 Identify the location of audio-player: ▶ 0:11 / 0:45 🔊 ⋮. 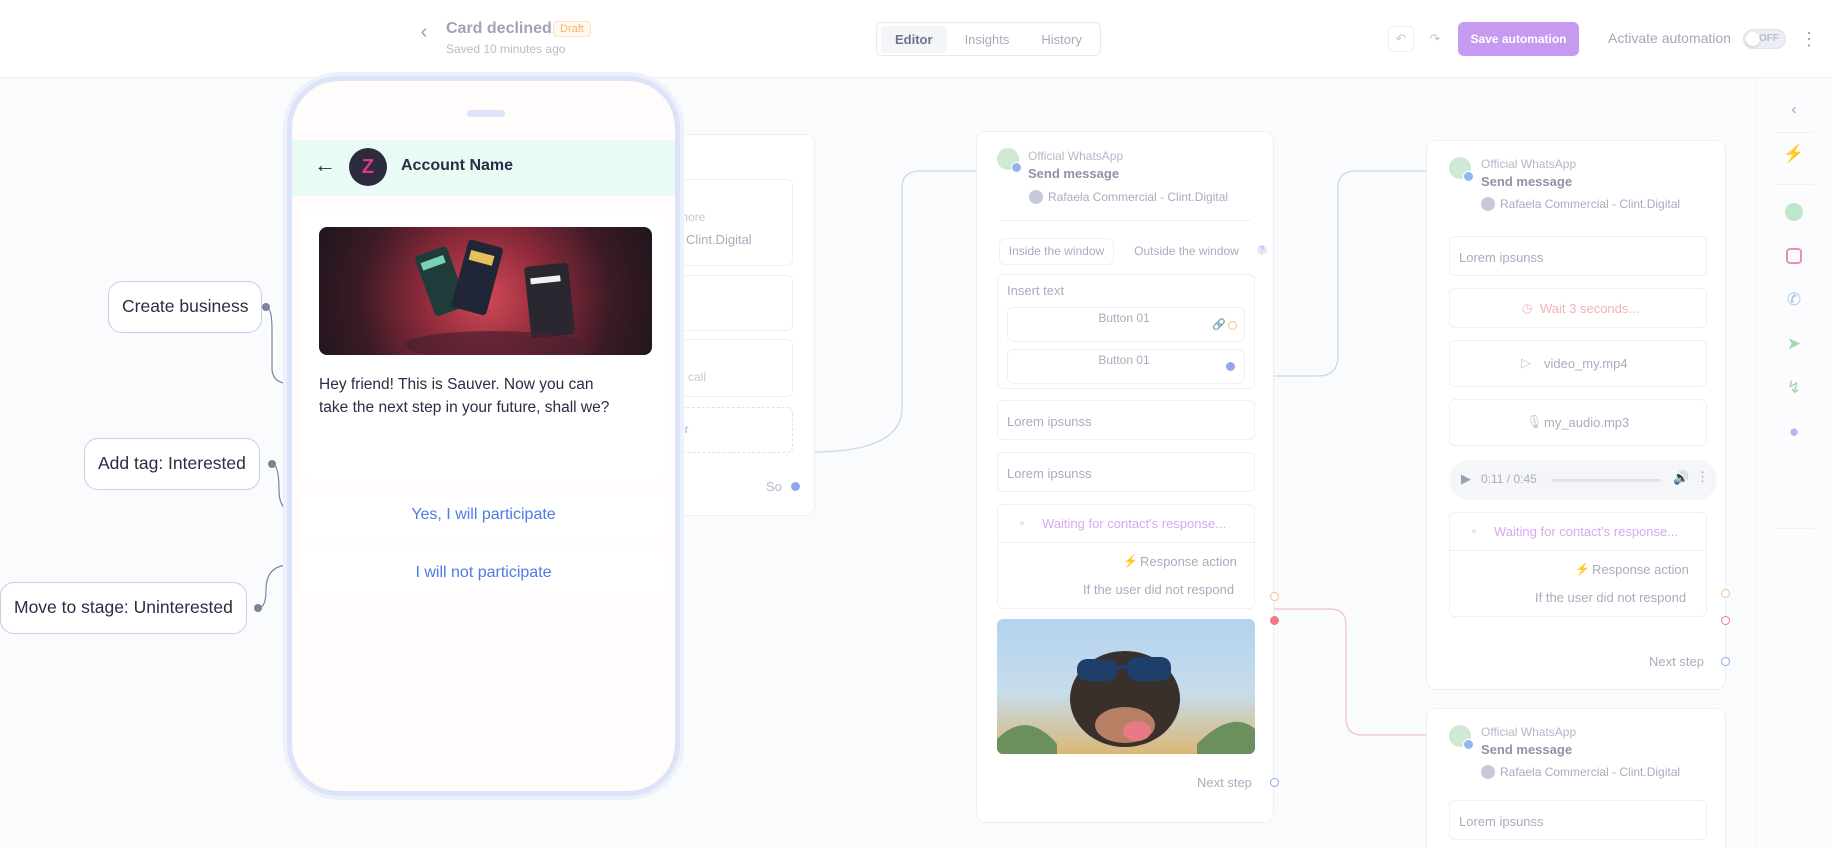
(1583, 480).